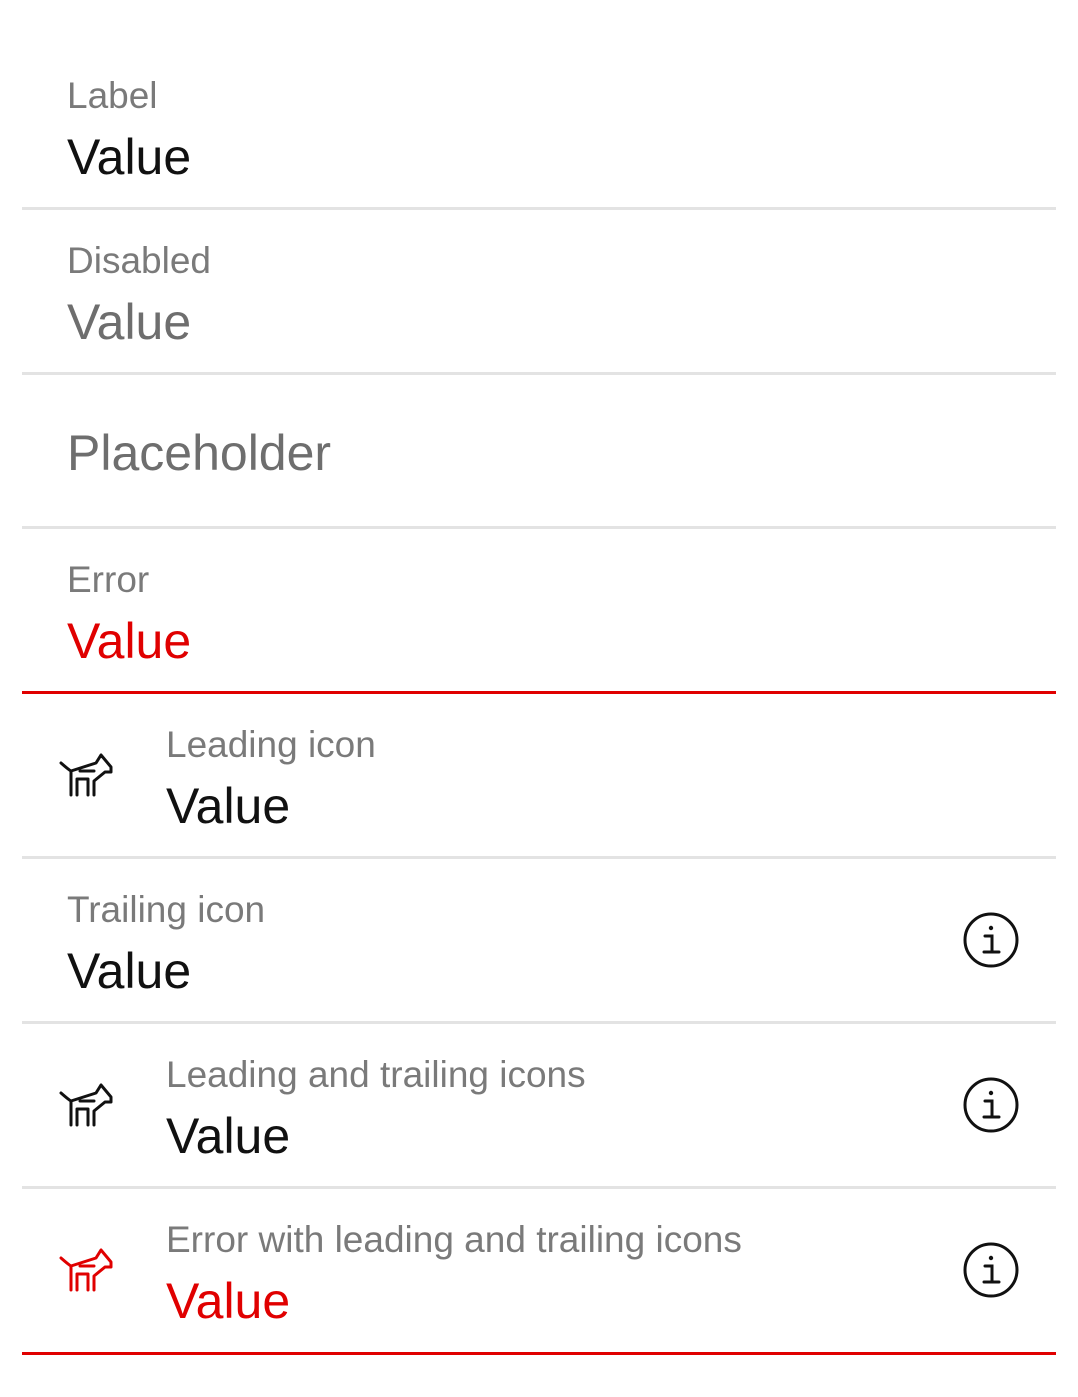 This screenshot has width=1078, height=1397. What do you see at coordinates (539, 776) in the screenshot?
I see `text-field-leading-icon: Leading icon Value` at bounding box center [539, 776].